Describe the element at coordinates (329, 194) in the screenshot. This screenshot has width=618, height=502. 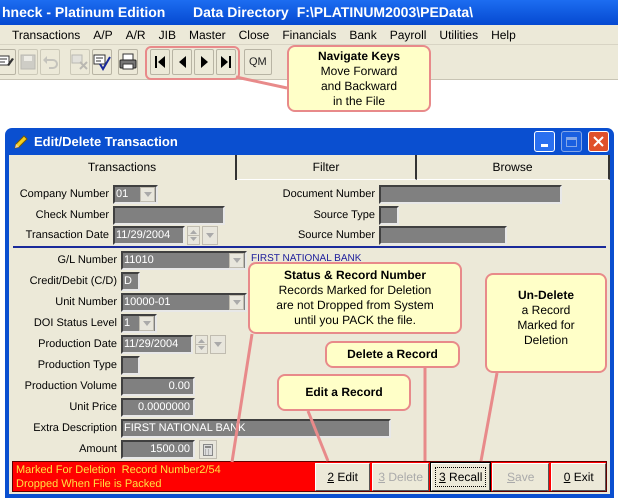
I see `field-label: Document Number` at that location.